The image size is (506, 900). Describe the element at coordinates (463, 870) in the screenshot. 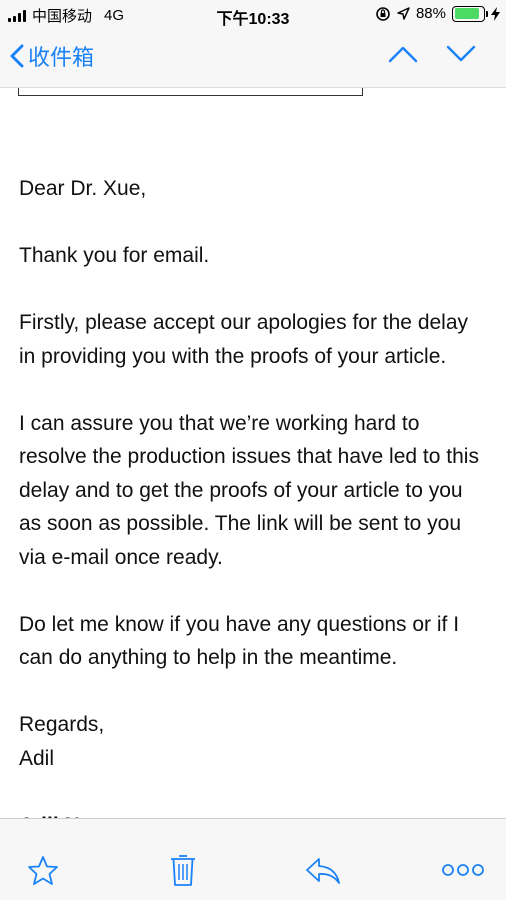

I see `more-icon` at that location.